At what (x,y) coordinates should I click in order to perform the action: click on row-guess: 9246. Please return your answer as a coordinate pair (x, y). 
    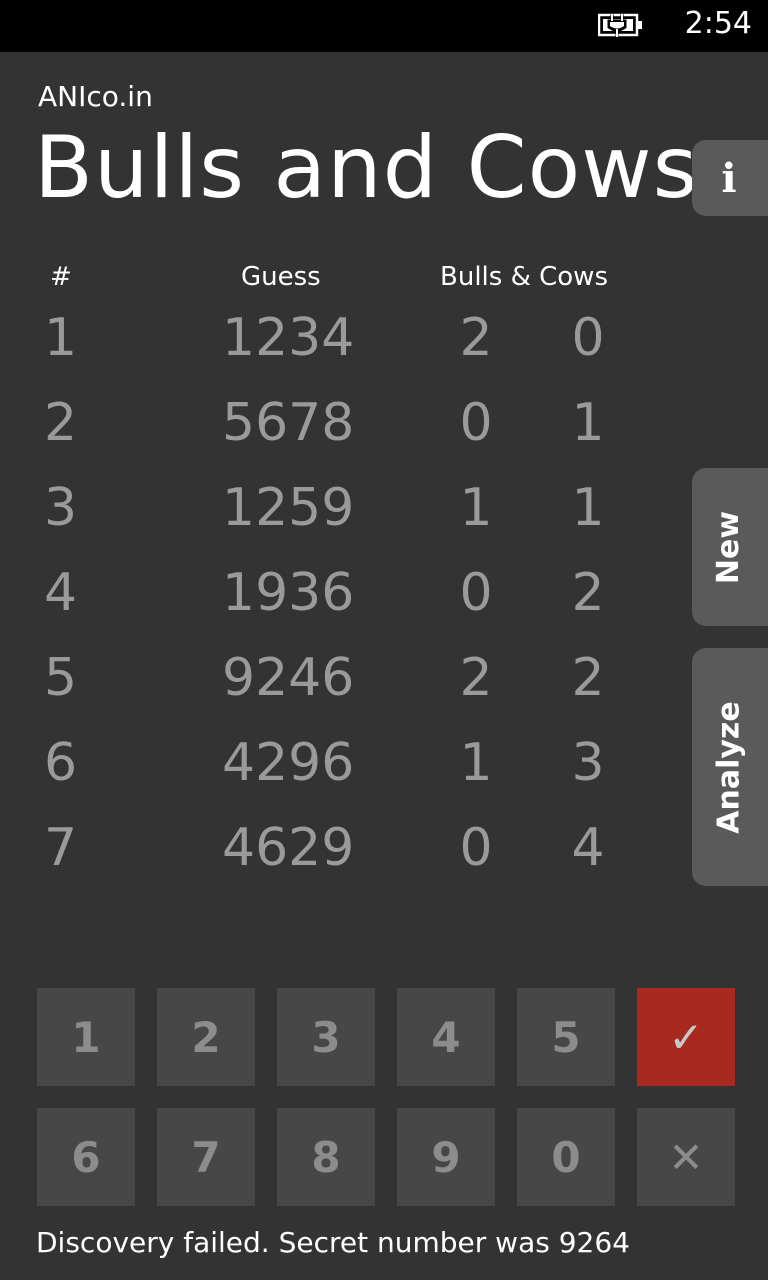
    Looking at the image, I should click on (288, 678).